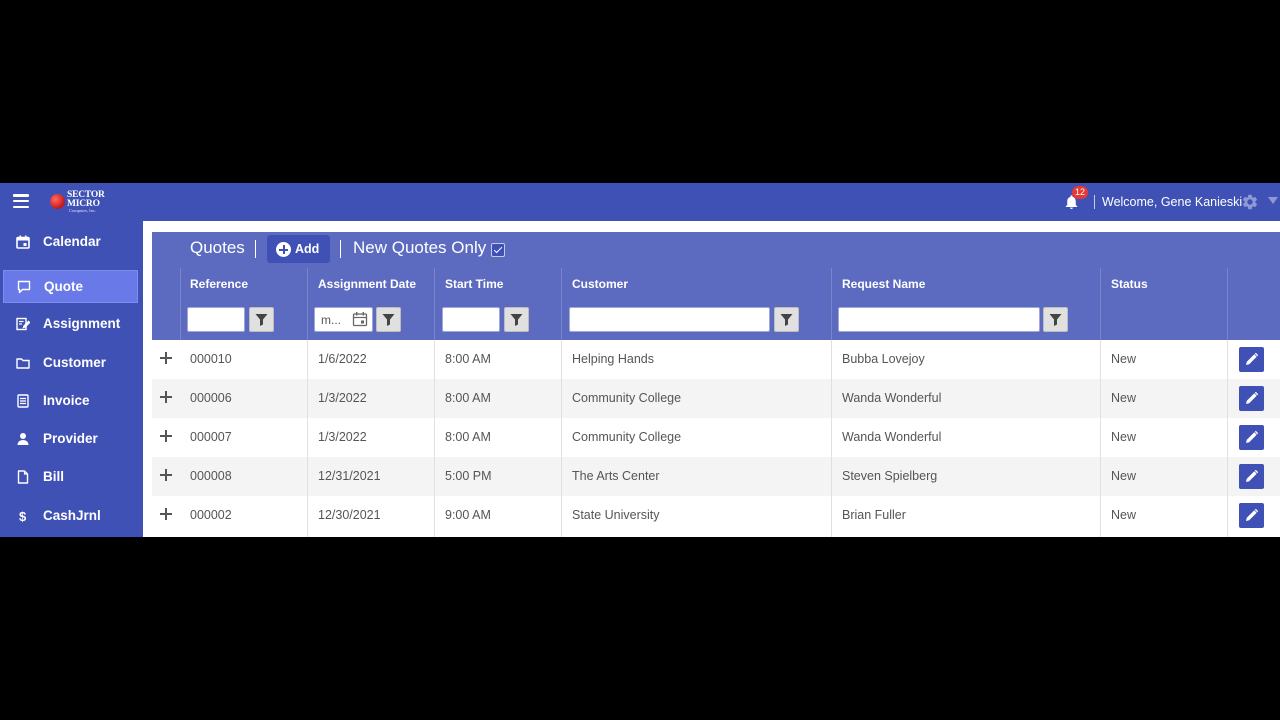 The height and width of the screenshot is (720, 1280). What do you see at coordinates (883, 359) in the screenshot?
I see `cell-request-name: Bubba Lovejoy` at bounding box center [883, 359].